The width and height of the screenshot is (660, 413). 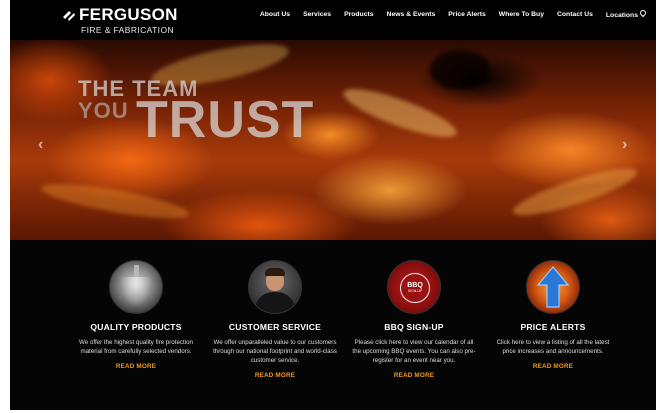 I want to click on bbq-badge-emblem: BBQ SIGN-UP, so click(x=415, y=288).